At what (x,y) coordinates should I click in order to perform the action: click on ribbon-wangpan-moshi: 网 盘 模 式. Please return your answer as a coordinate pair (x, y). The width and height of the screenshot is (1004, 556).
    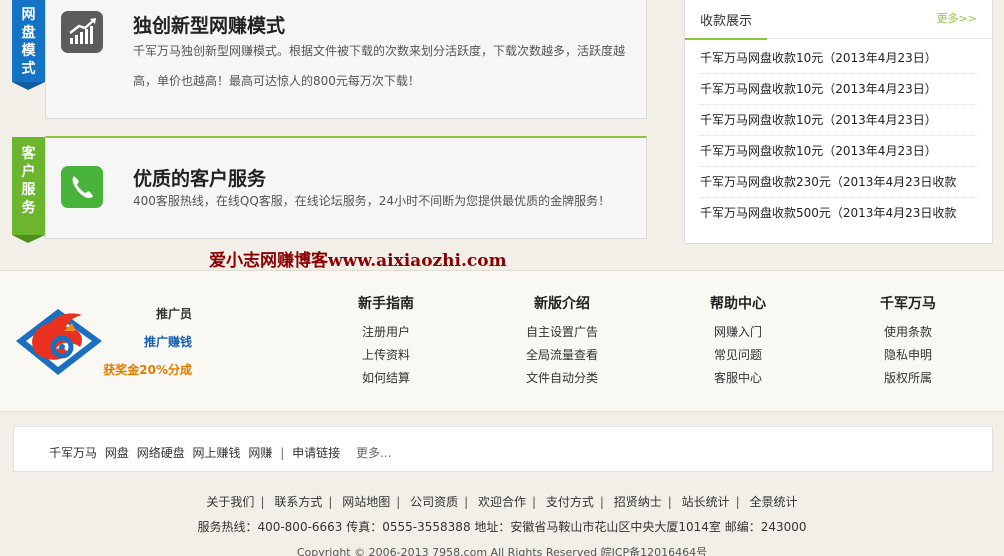
    Looking at the image, I should click on (28, 45).